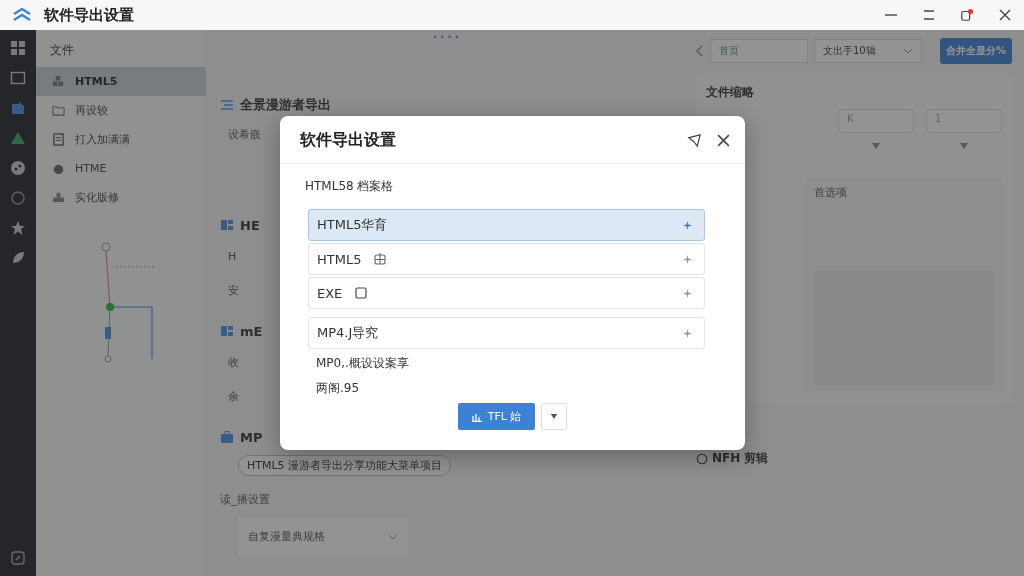 This screenshot has width=1024, height=576. I want to click on section-title: NFH 剪辑, so click(740, 458).